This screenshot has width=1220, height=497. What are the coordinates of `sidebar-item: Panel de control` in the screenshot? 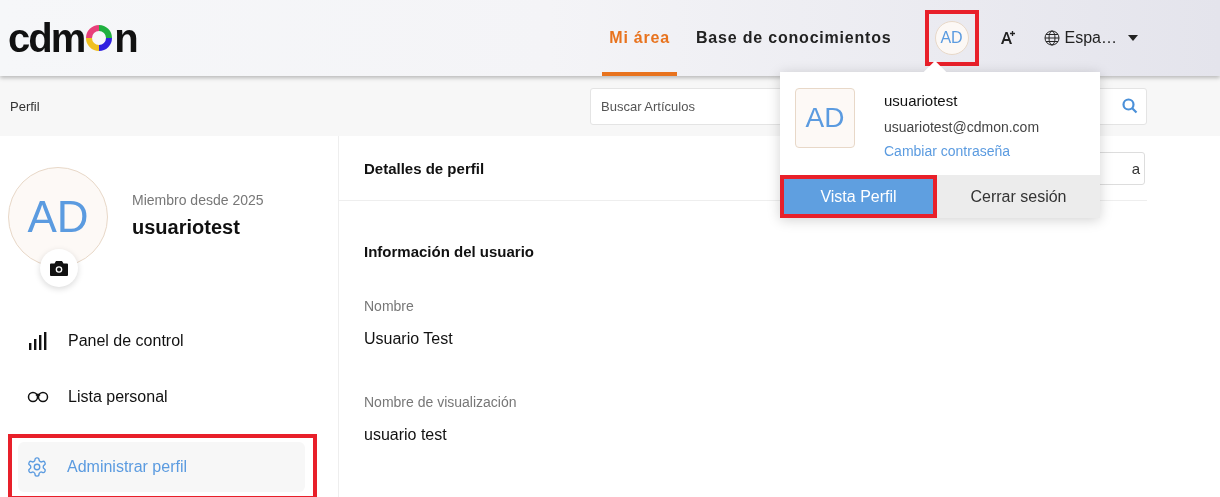 It's located at (162, 341).